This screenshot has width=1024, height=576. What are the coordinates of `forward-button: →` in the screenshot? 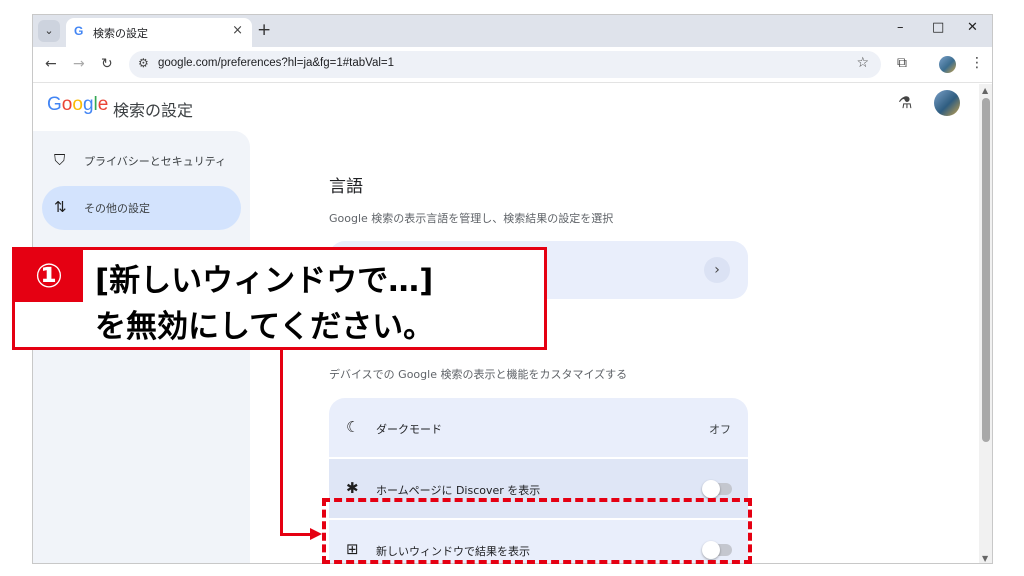 It's located at (79, 64).